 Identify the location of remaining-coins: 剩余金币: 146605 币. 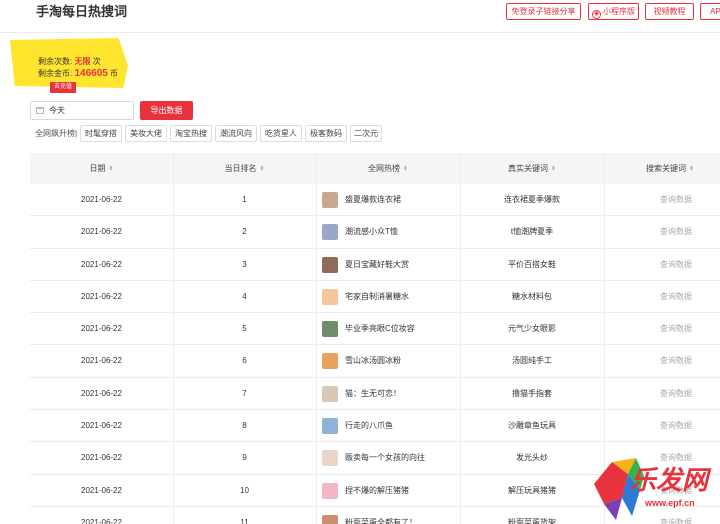
(78, 73).